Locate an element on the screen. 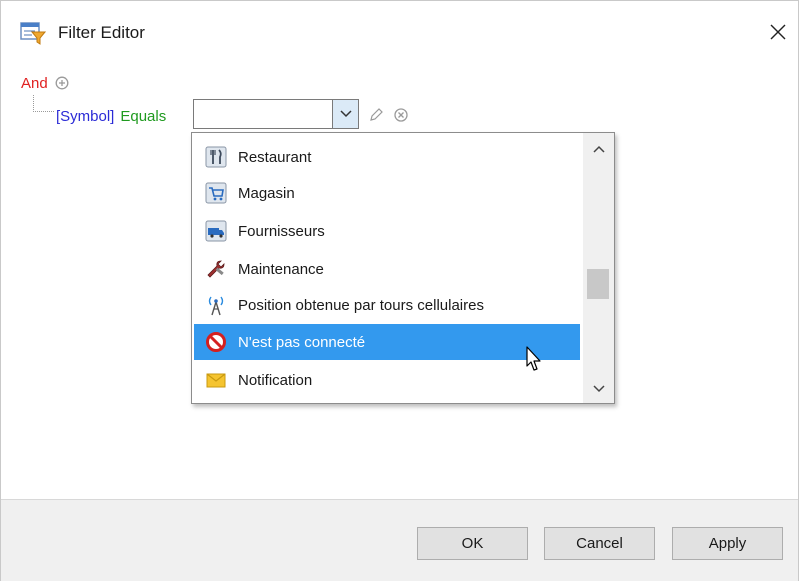  list-item-fournisseurs: Fournisseurs is located at coordinates (387, 231).